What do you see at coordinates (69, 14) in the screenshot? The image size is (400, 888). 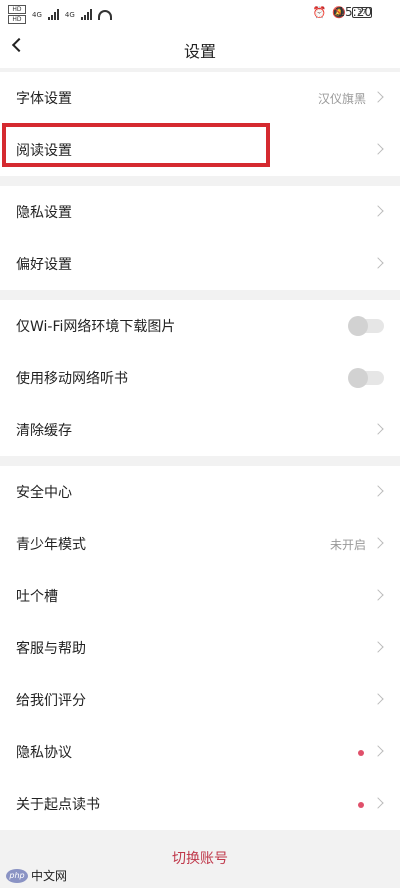 I see `signal-label-2: 4G` at bounding box center [69, 14].